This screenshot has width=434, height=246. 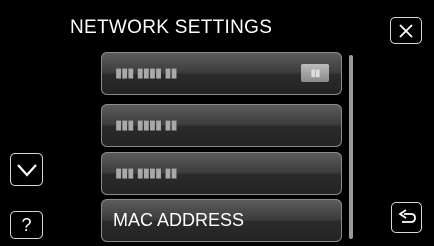 What do you see at coordinates (171, 27) in the screenshot?
I see `page-title: NETWORK SETTINGS` at bounding box center [171, 27].